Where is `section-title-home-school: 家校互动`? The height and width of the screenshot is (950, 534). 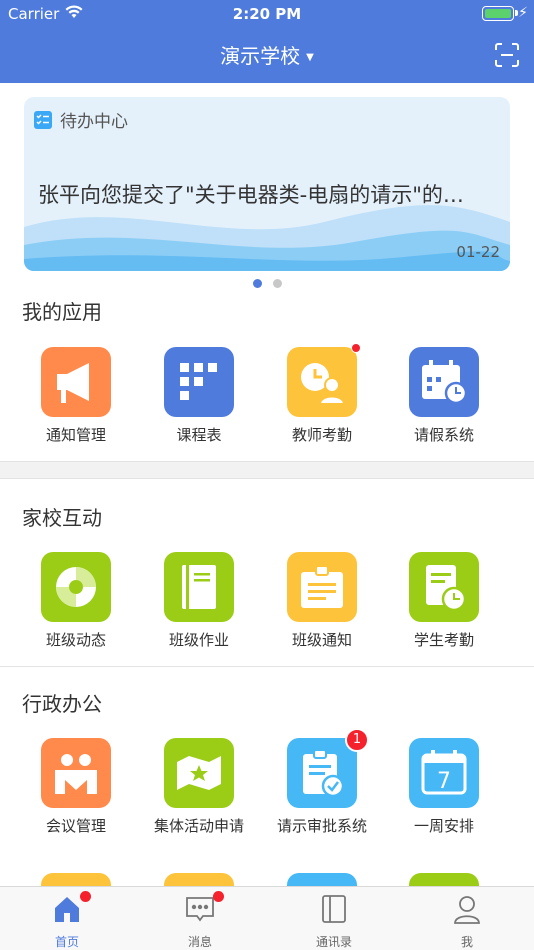
section-title-home-school: 家校互动 is located at coordinates (62, 518).